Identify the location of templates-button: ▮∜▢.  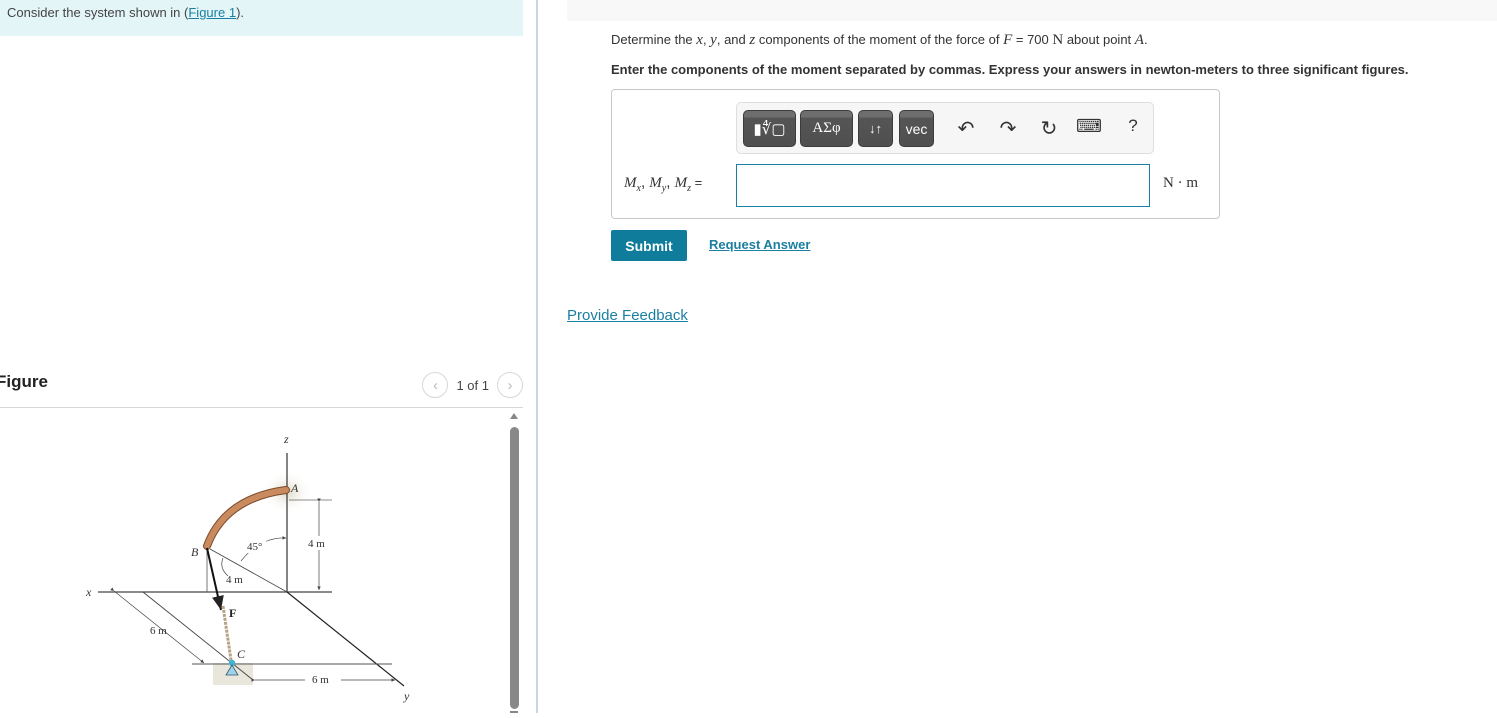
(769, 128).